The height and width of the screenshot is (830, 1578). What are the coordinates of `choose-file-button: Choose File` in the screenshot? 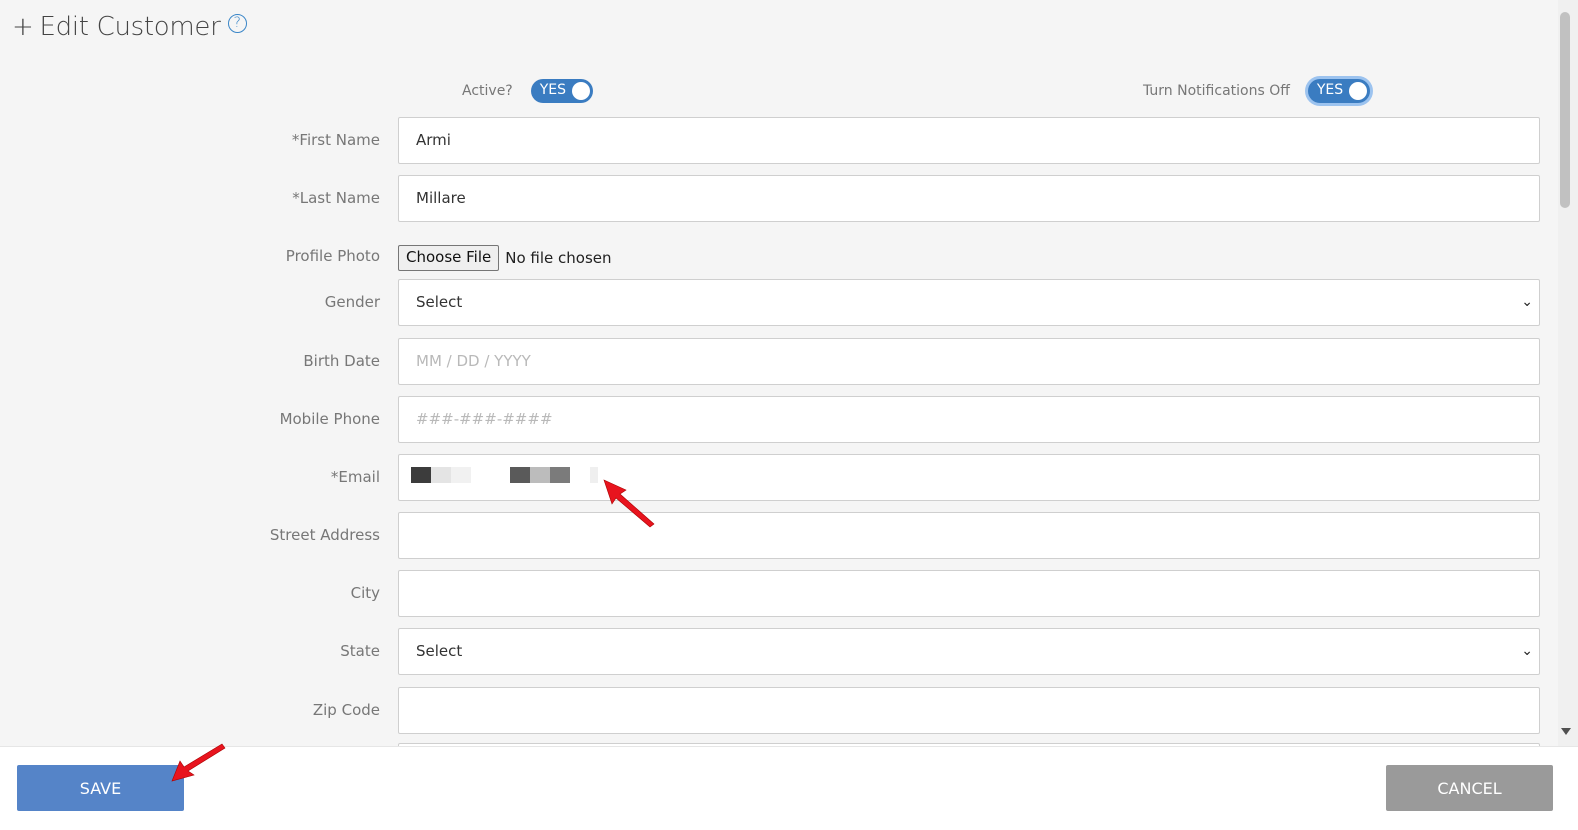 It's located at (449, 258).